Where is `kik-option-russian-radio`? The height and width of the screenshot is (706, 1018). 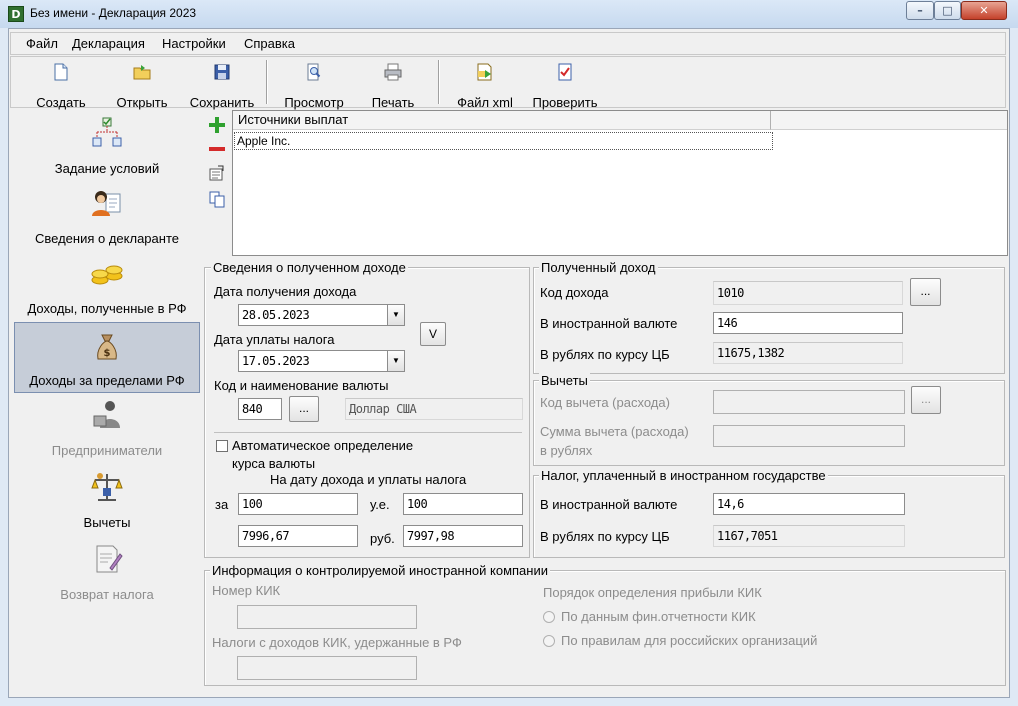 kik-option-russian-radio is located at coordinates (549, 641).